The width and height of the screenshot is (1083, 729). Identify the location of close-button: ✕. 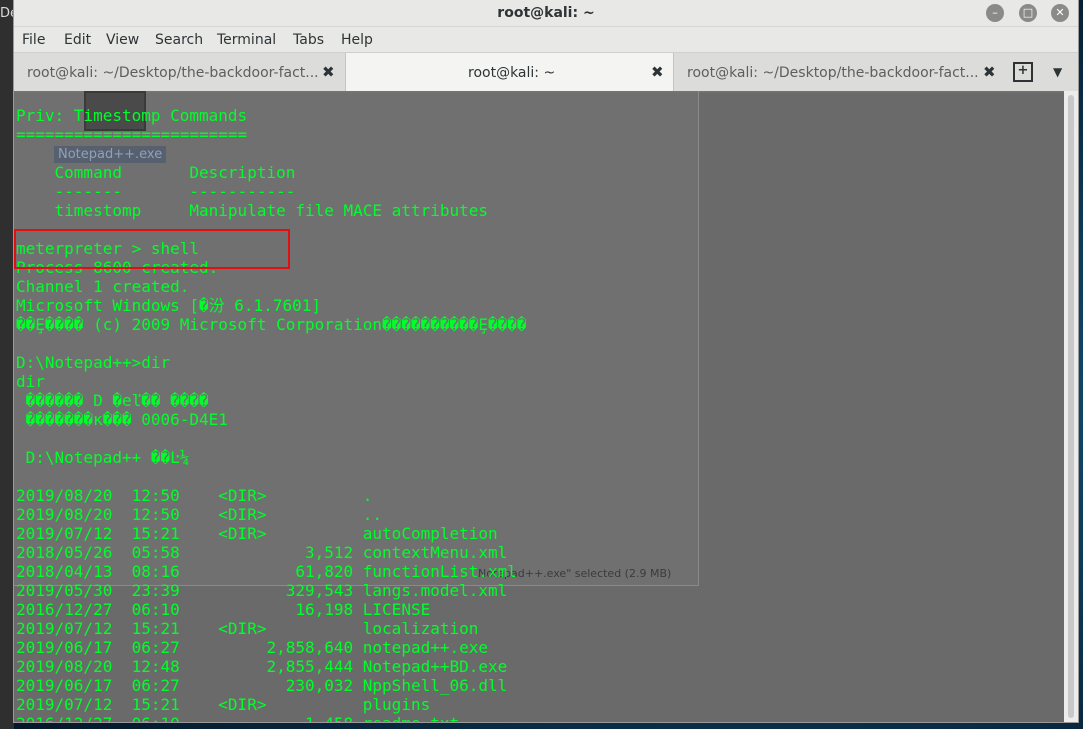
(1060, 13).